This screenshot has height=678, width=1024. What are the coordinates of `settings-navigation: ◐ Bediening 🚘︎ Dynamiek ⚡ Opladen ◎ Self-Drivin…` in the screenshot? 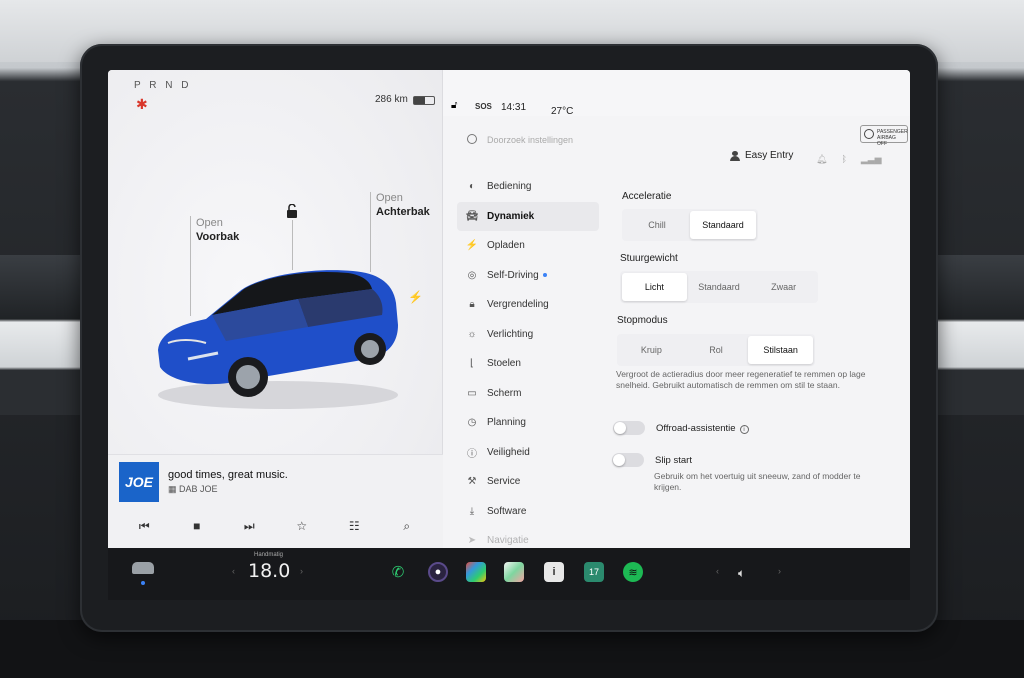 It's located at (523, 364).